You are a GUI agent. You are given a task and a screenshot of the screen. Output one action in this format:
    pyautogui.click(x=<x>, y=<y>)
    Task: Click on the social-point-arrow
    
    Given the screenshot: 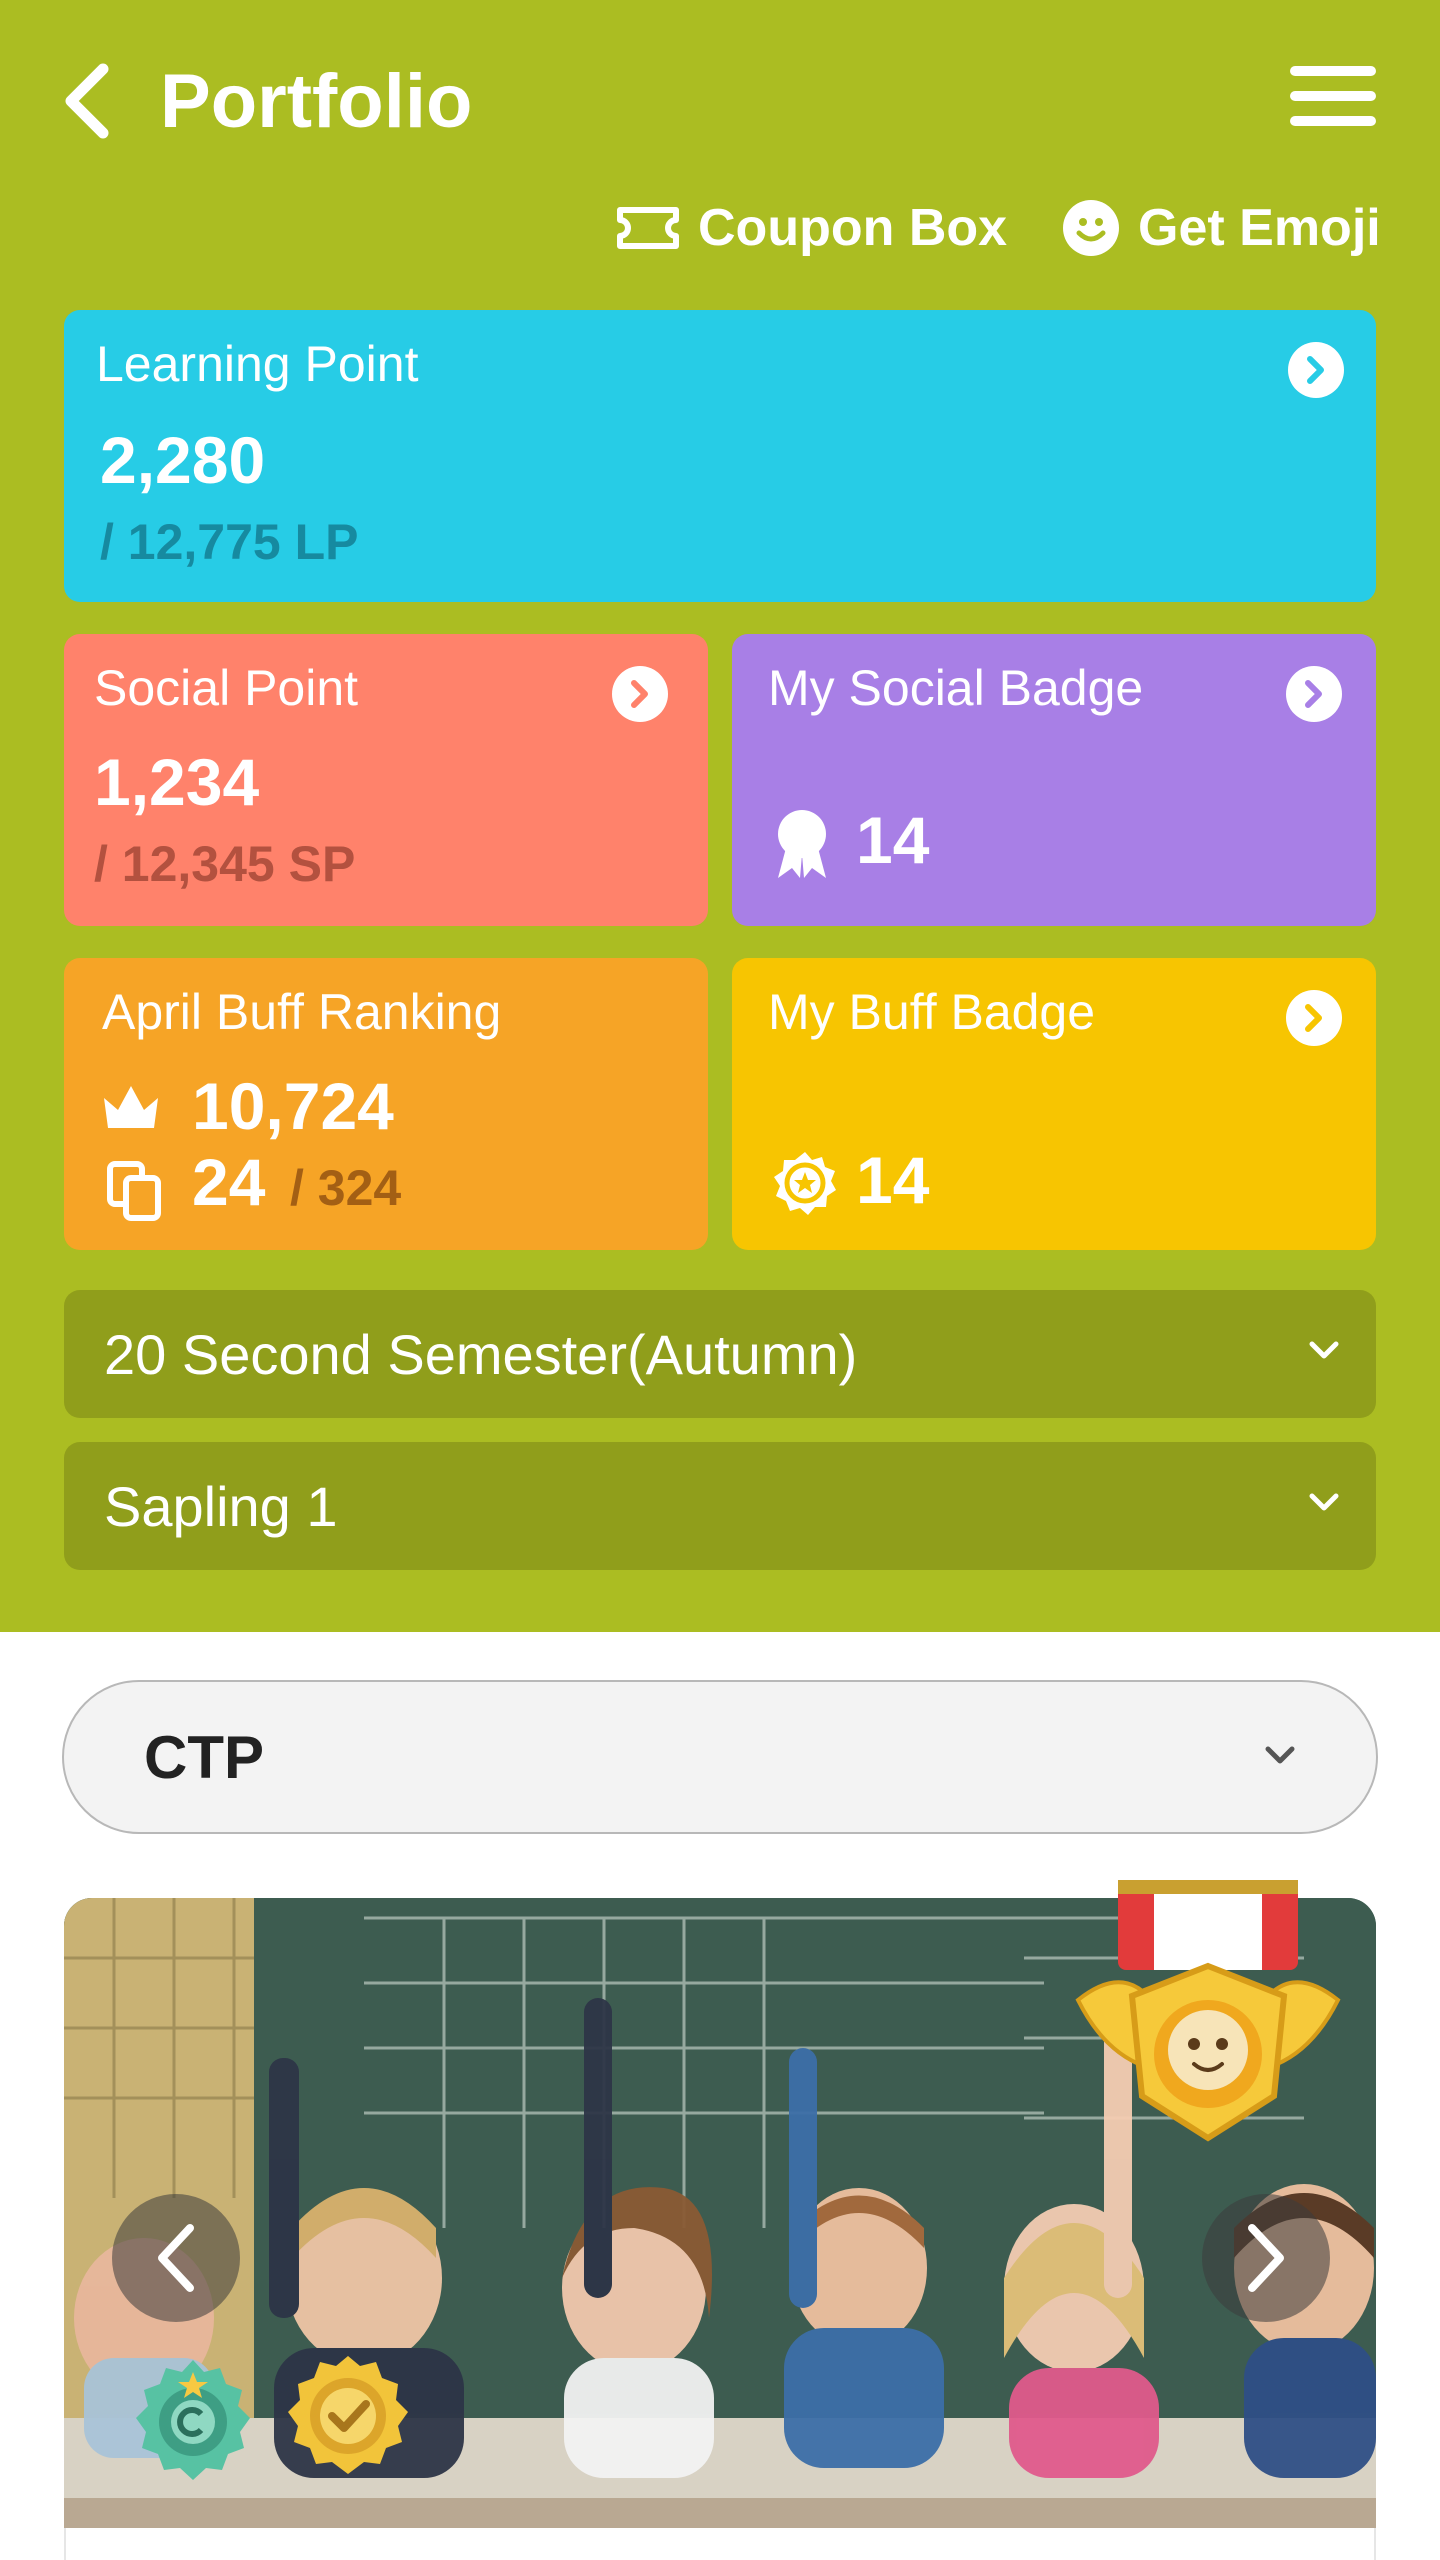 What is the action you would take?
    pyautogui.click(x=640, y=694)
    